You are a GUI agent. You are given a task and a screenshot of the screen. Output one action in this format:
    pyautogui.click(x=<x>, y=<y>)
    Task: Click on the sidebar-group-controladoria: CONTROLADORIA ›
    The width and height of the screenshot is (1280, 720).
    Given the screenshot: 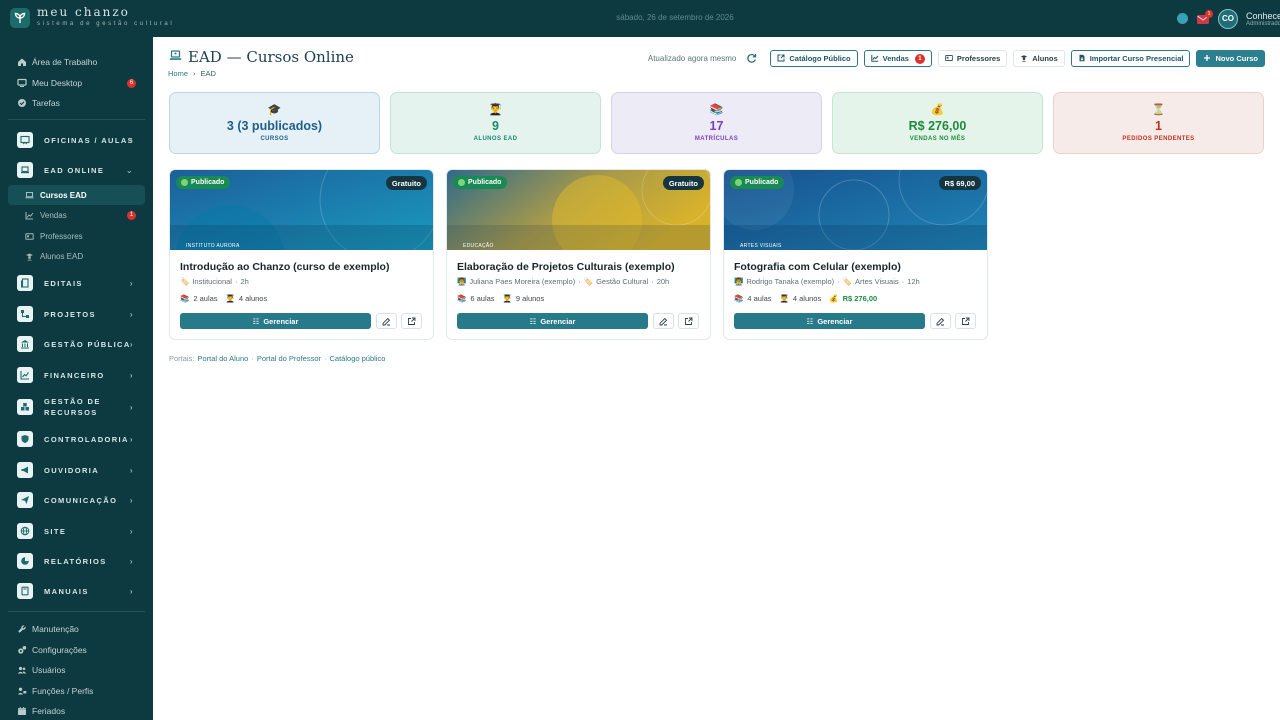 What is the action you would take?
    pyautogui.click(x=76, y=439)
    